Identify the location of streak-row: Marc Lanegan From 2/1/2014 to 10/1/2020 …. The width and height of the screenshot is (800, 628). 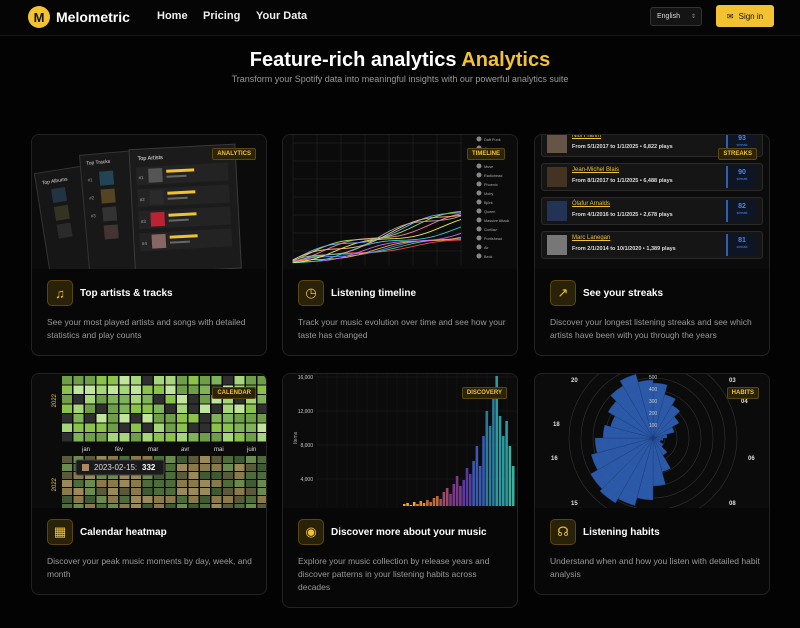
(652, 245).